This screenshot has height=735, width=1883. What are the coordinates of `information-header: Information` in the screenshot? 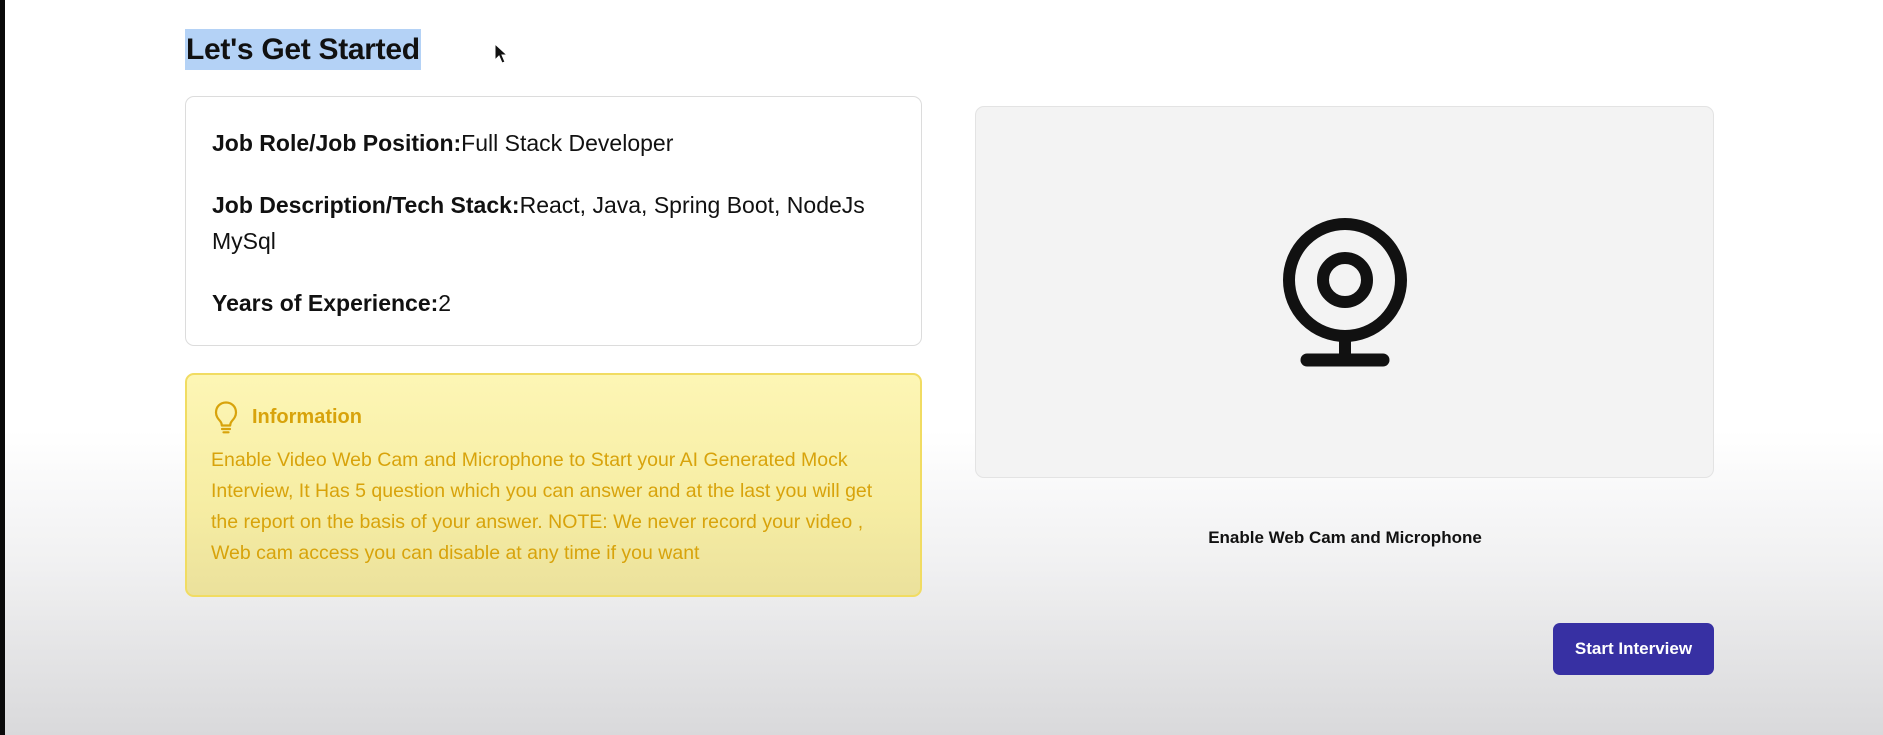 It's located at (553, 417).